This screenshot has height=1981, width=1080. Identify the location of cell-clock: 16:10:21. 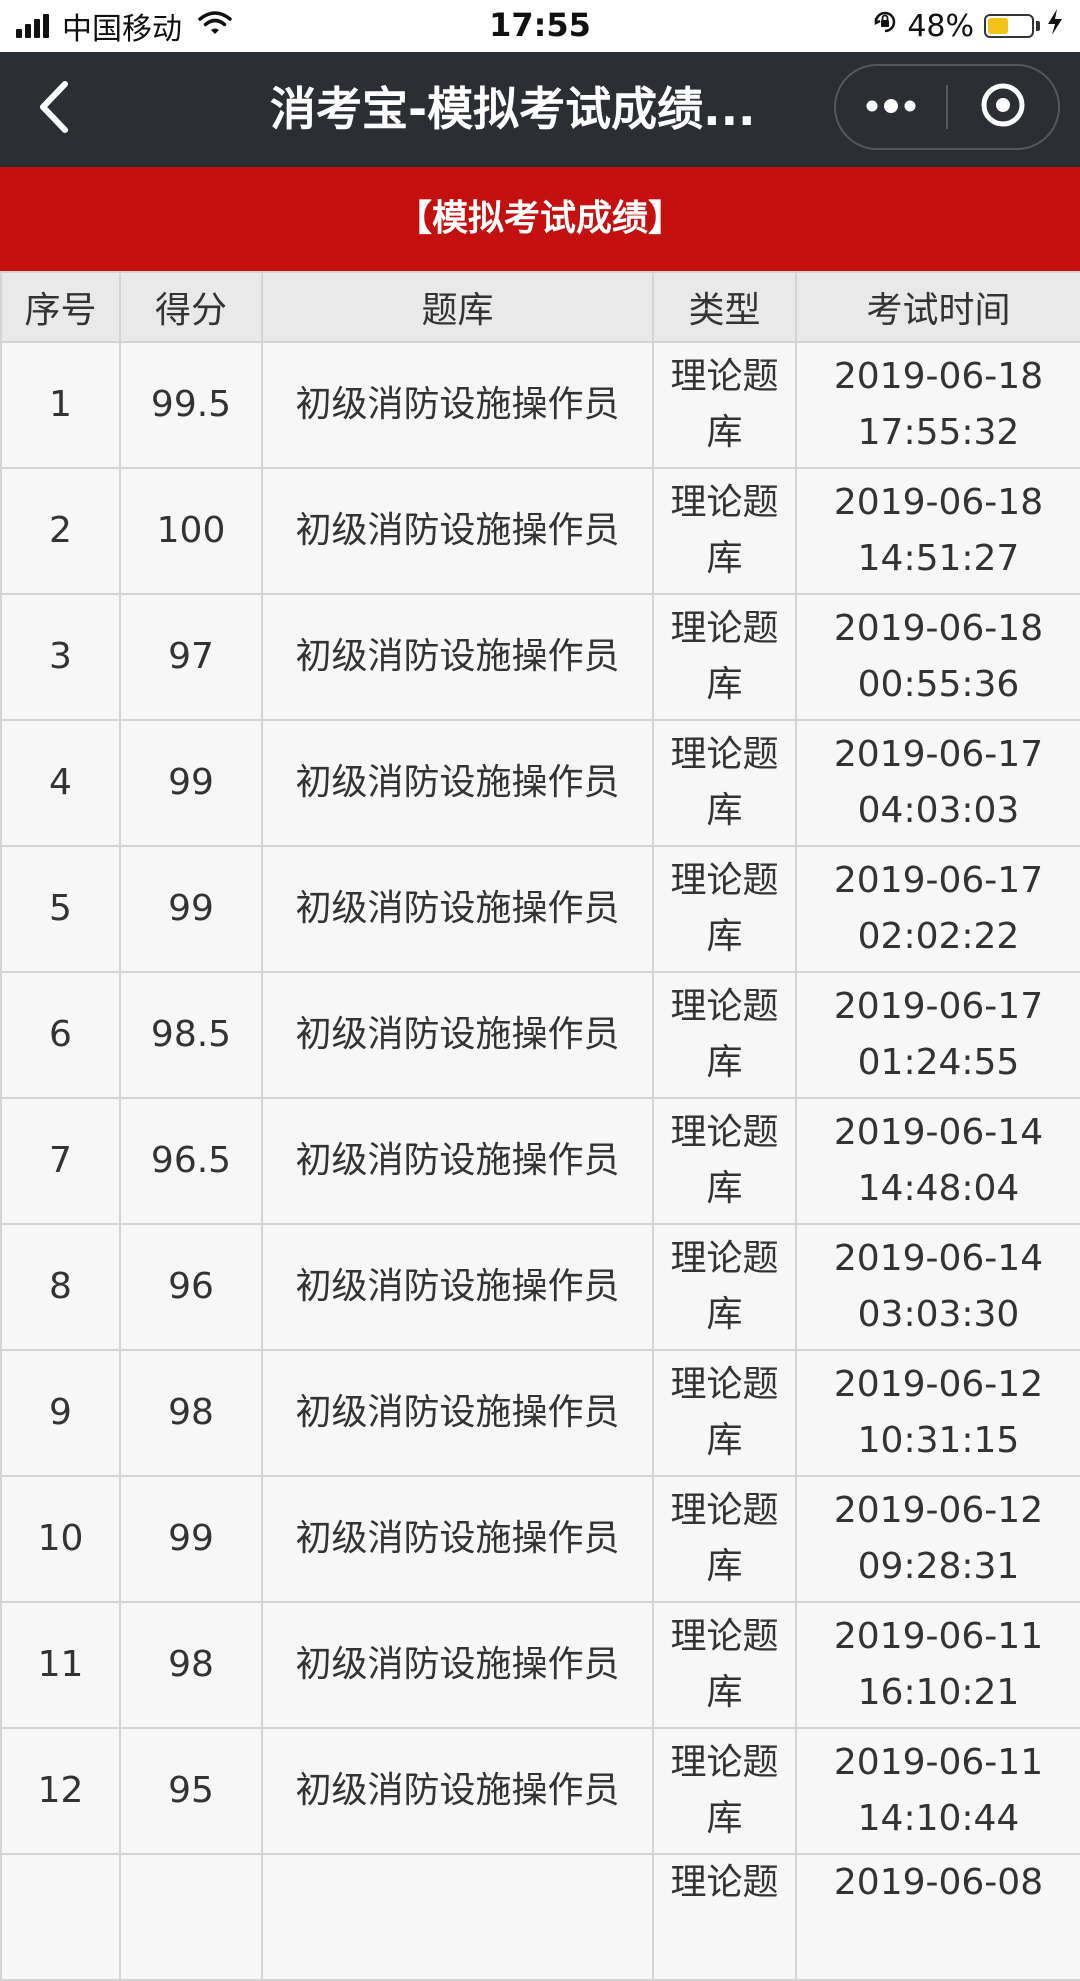
(938, 1692).